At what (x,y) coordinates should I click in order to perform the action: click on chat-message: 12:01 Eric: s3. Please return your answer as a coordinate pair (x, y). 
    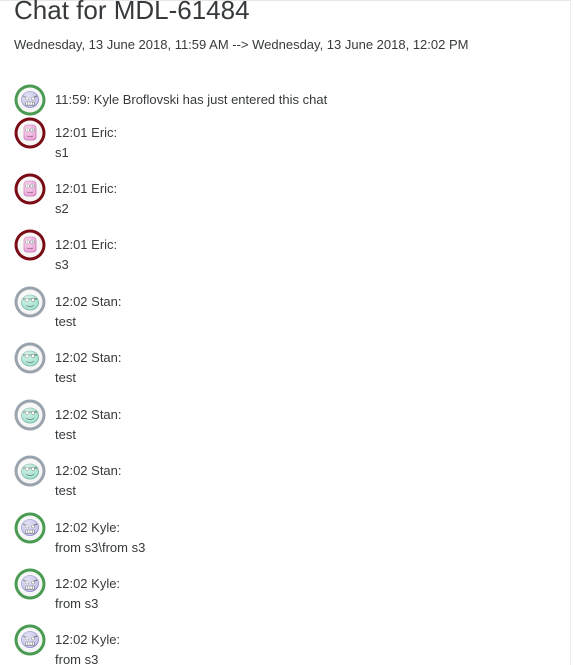
    Looking at the image, I should click on (280, 254).